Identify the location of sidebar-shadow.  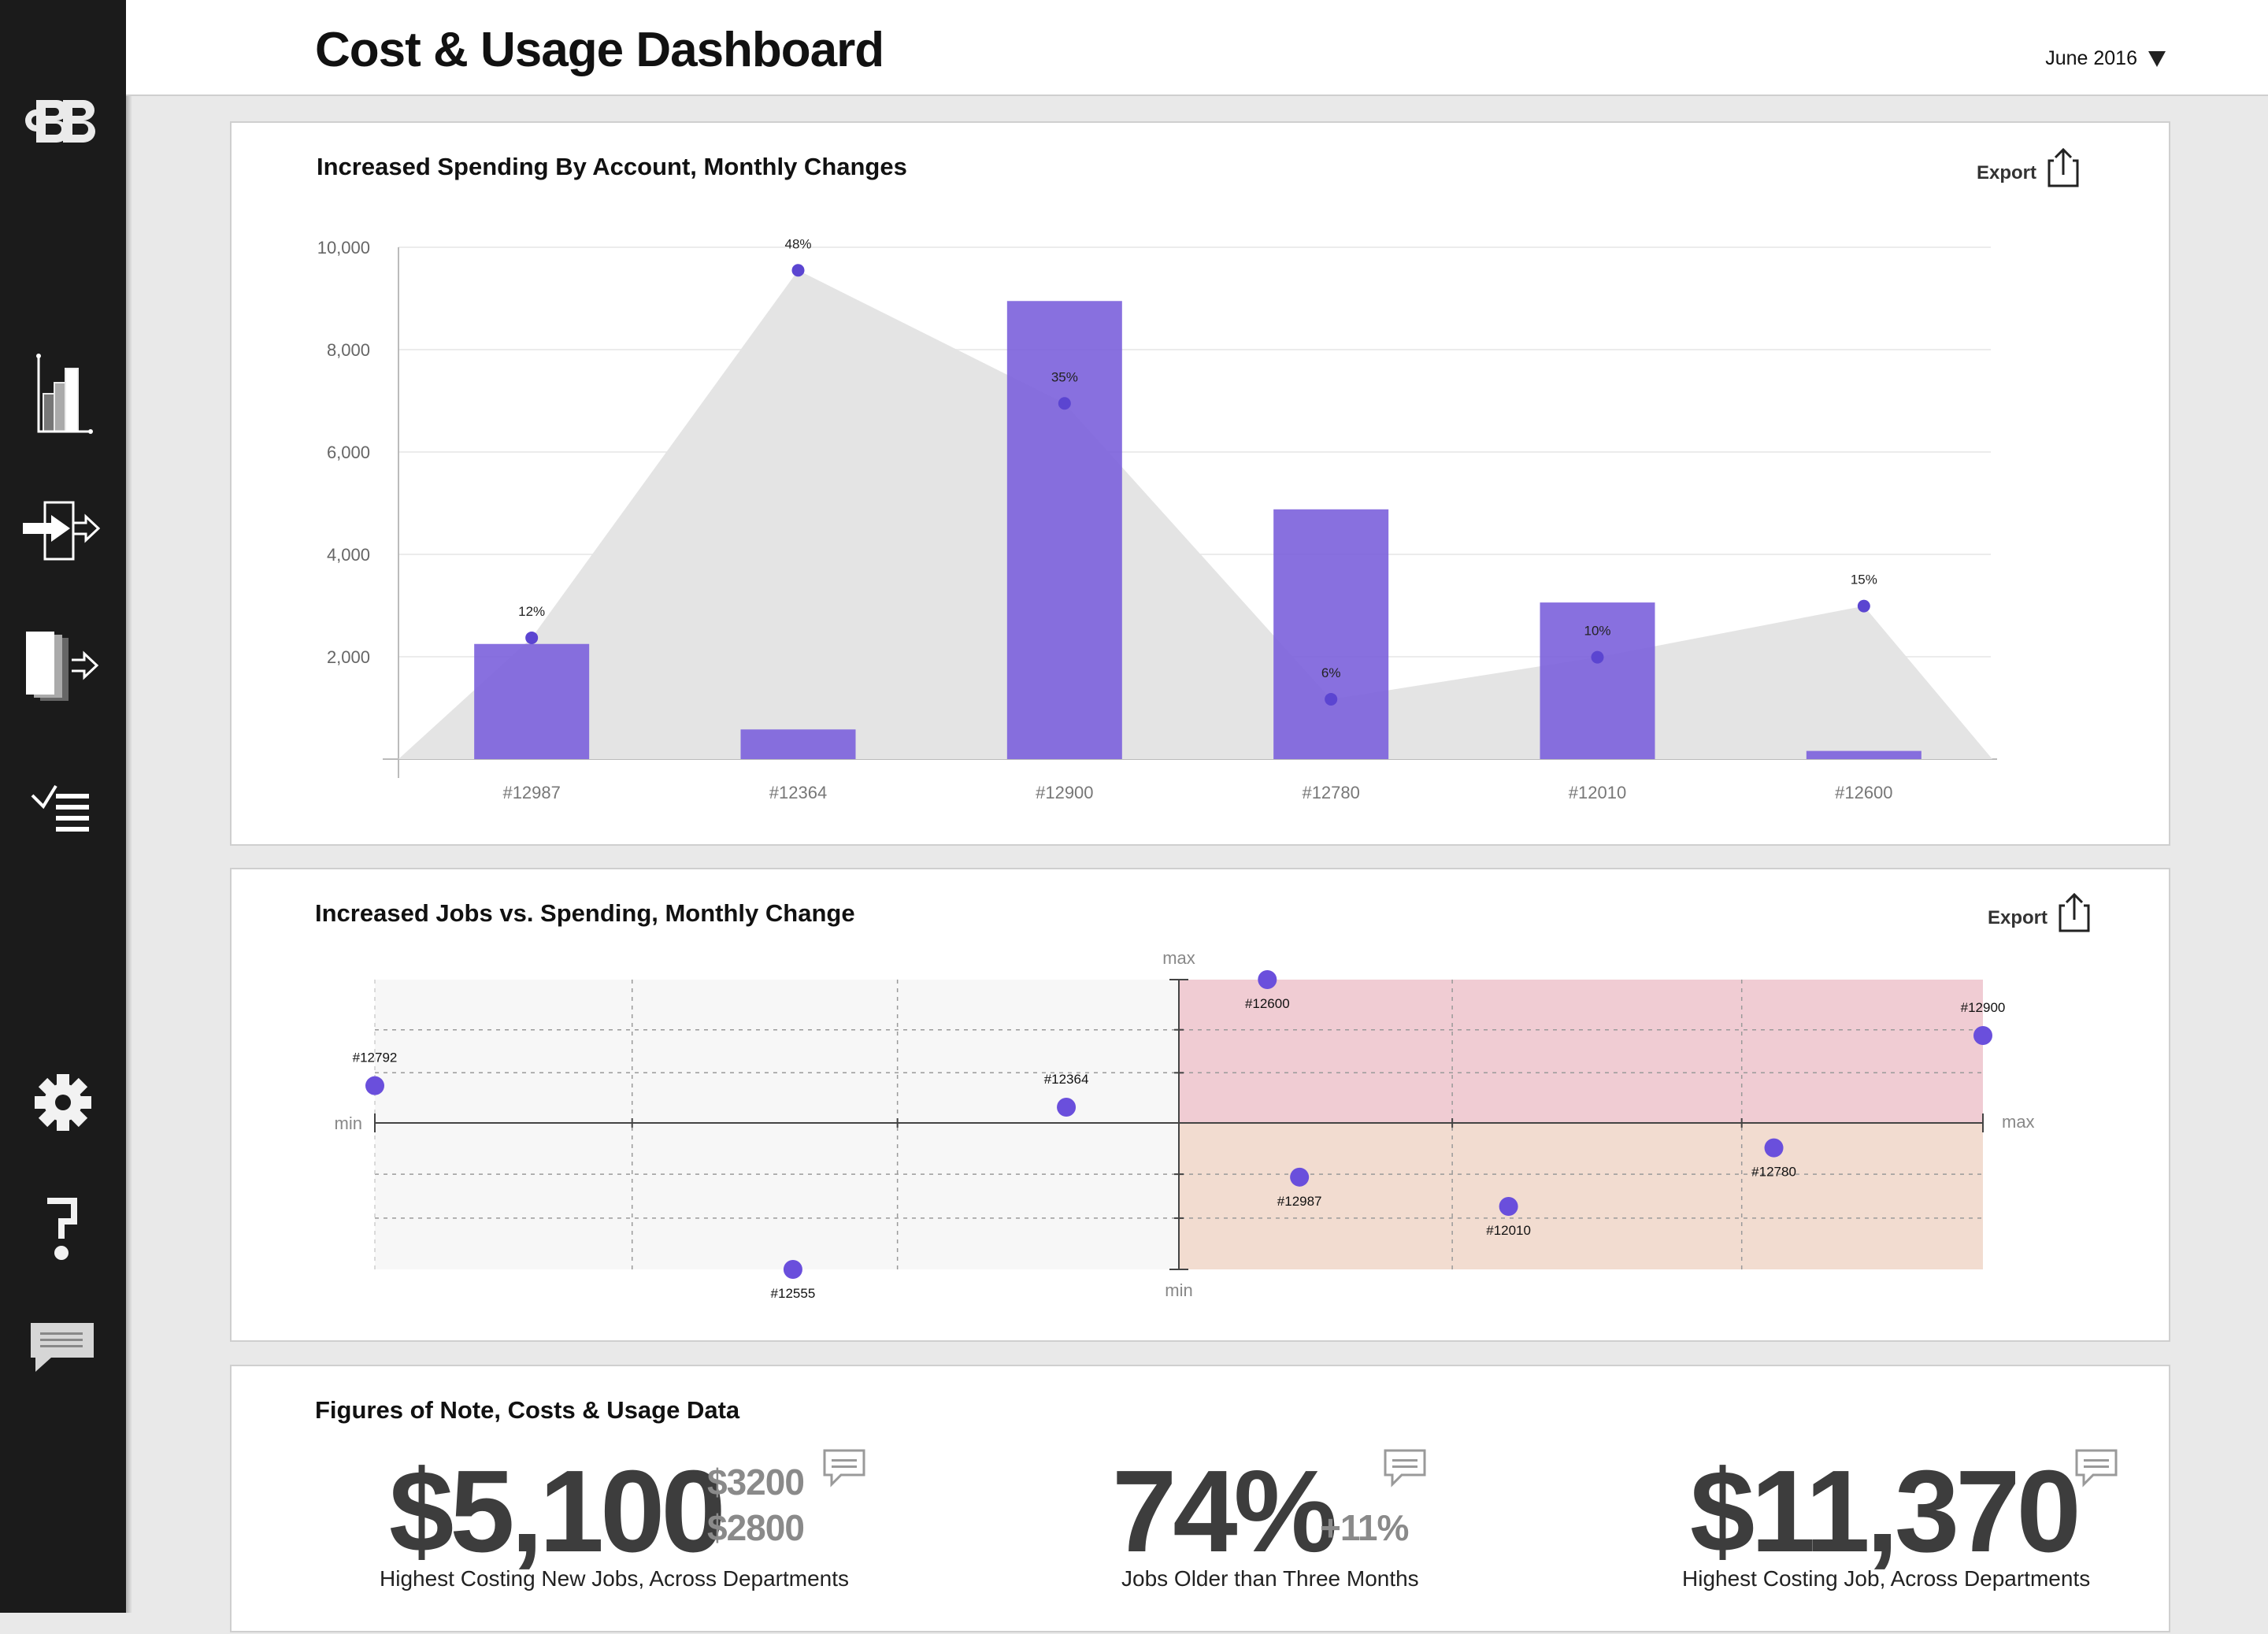
(129, 806).